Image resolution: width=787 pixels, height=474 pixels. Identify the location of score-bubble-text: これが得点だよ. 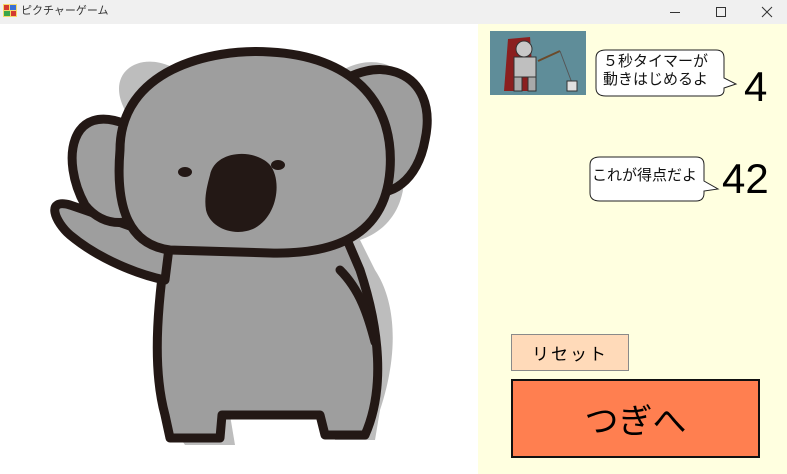
(645, 175).